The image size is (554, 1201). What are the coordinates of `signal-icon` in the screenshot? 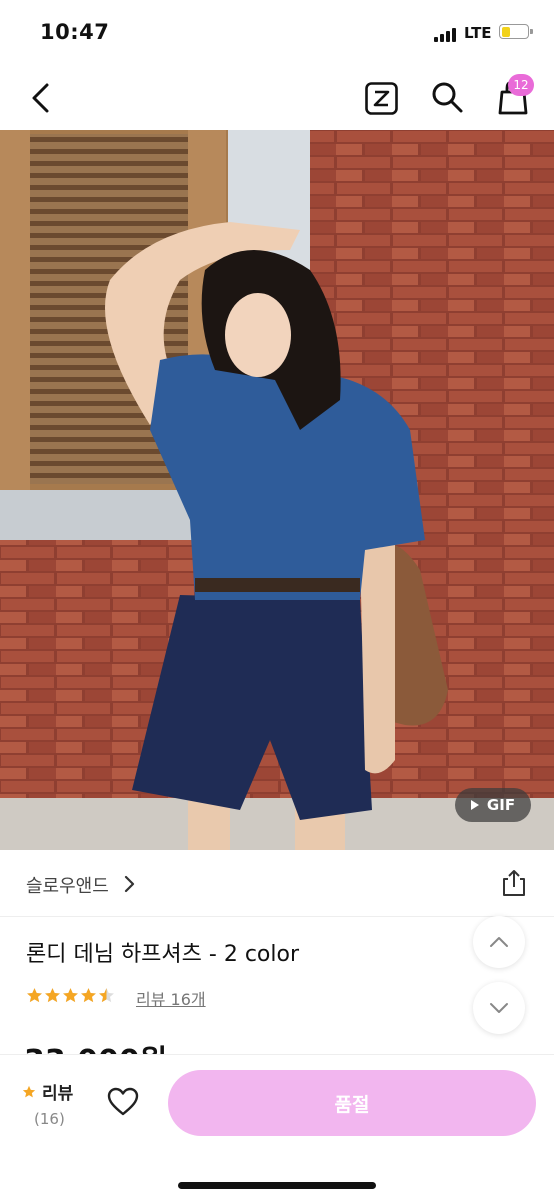 It's located at (447, 34).